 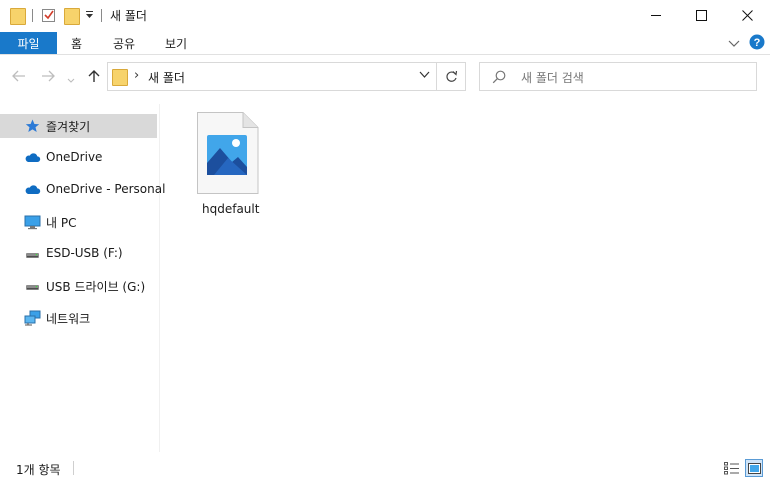 I want to click on sidebar-item-usb-drive: USB 드라이브 (G:), so click(x=78, y=286).